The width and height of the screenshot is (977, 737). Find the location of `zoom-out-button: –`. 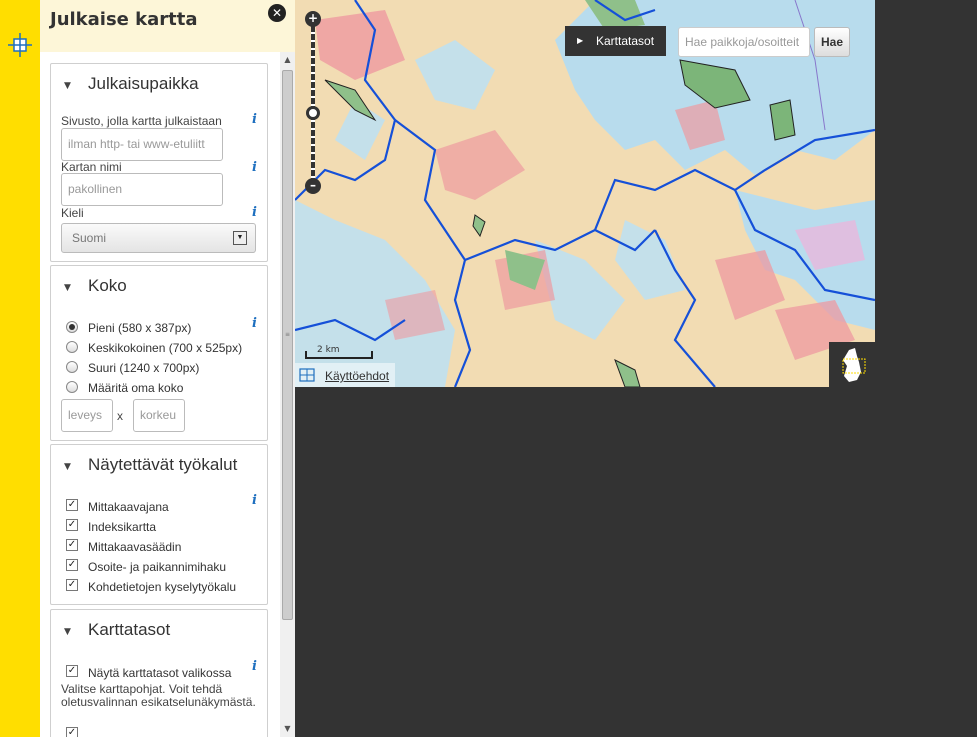

zoom-out-button: – is located at coordinates (313, 186).